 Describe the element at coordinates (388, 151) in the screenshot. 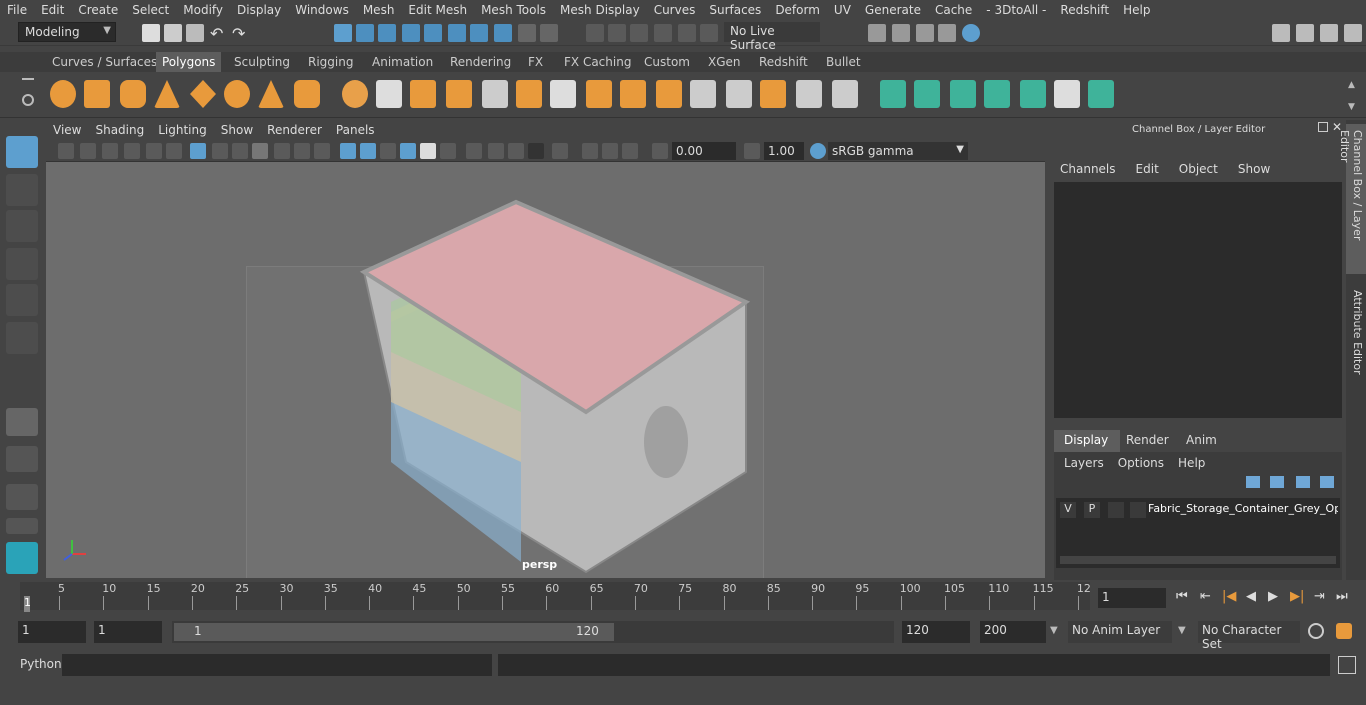

I see `wireframe-on-shaded-icon` at that location.